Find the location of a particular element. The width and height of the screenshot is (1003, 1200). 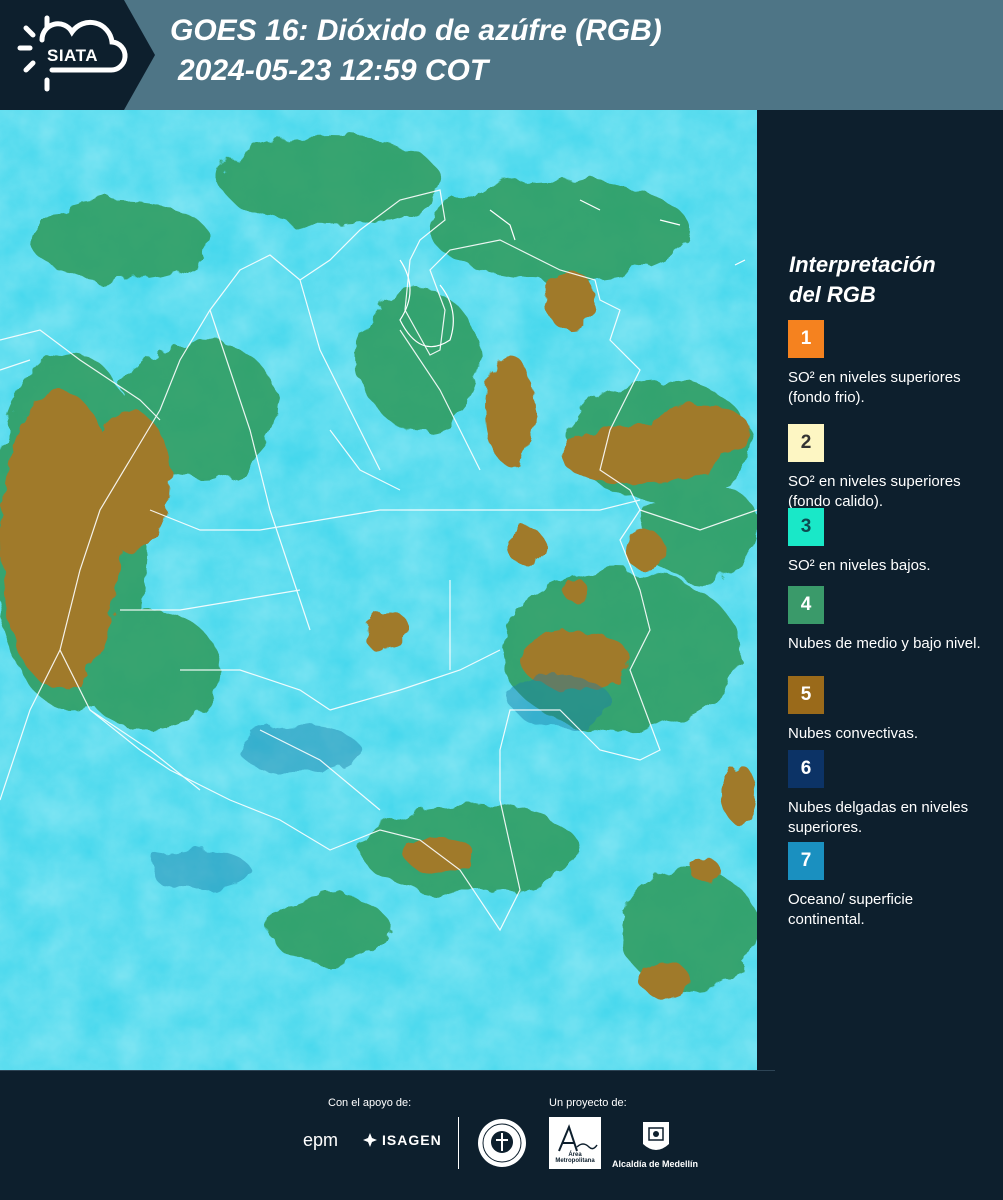

area-metropolitana-text: Área Metropolitana is located at coordinates (575, 1158).